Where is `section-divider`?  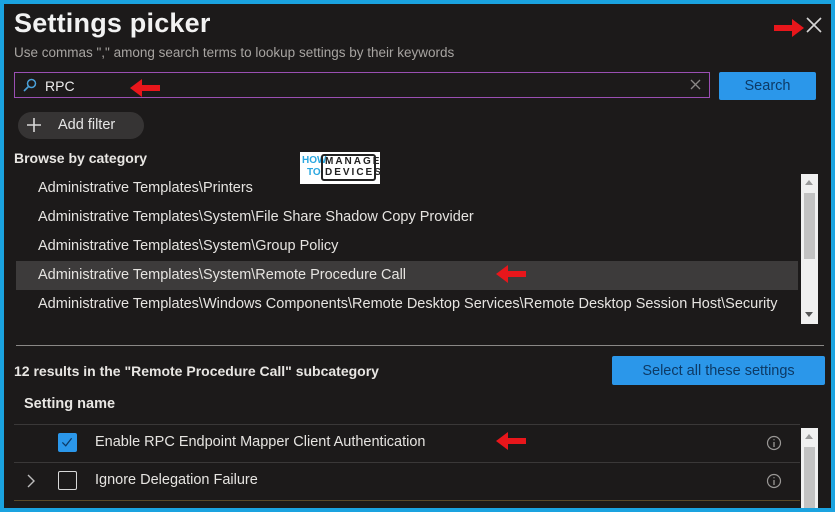
section-divider is located at coordinates (420, 345).